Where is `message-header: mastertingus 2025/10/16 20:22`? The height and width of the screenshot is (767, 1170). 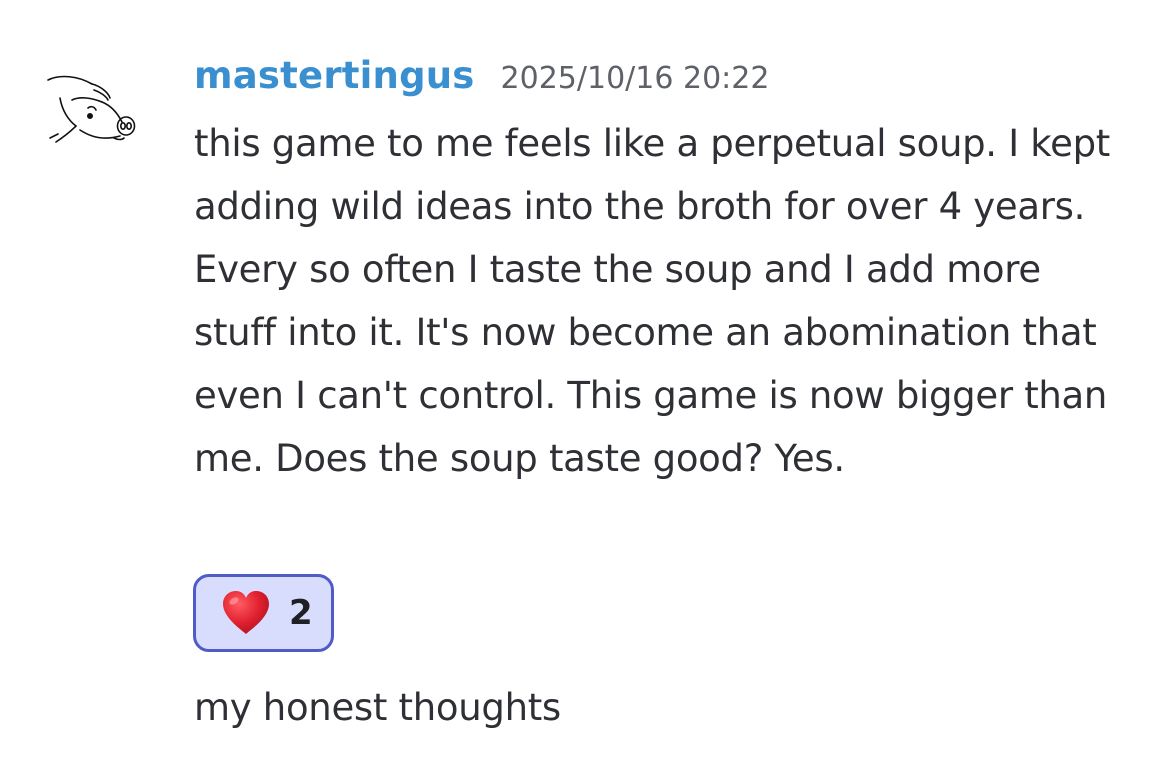
message-header: mastertingus 2025/10/16 20:22 is located at coordinates (664, 78).